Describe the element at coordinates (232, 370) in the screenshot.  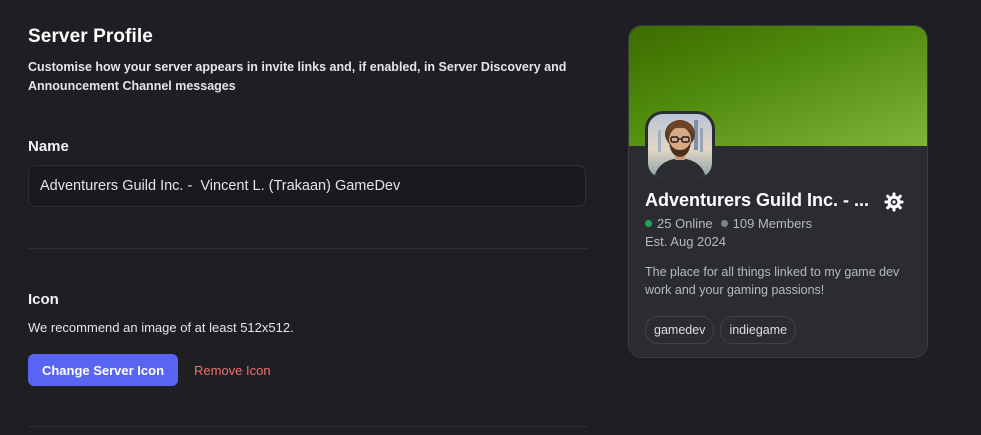
I see `remove-icon-button: Remove Icon` at that location.